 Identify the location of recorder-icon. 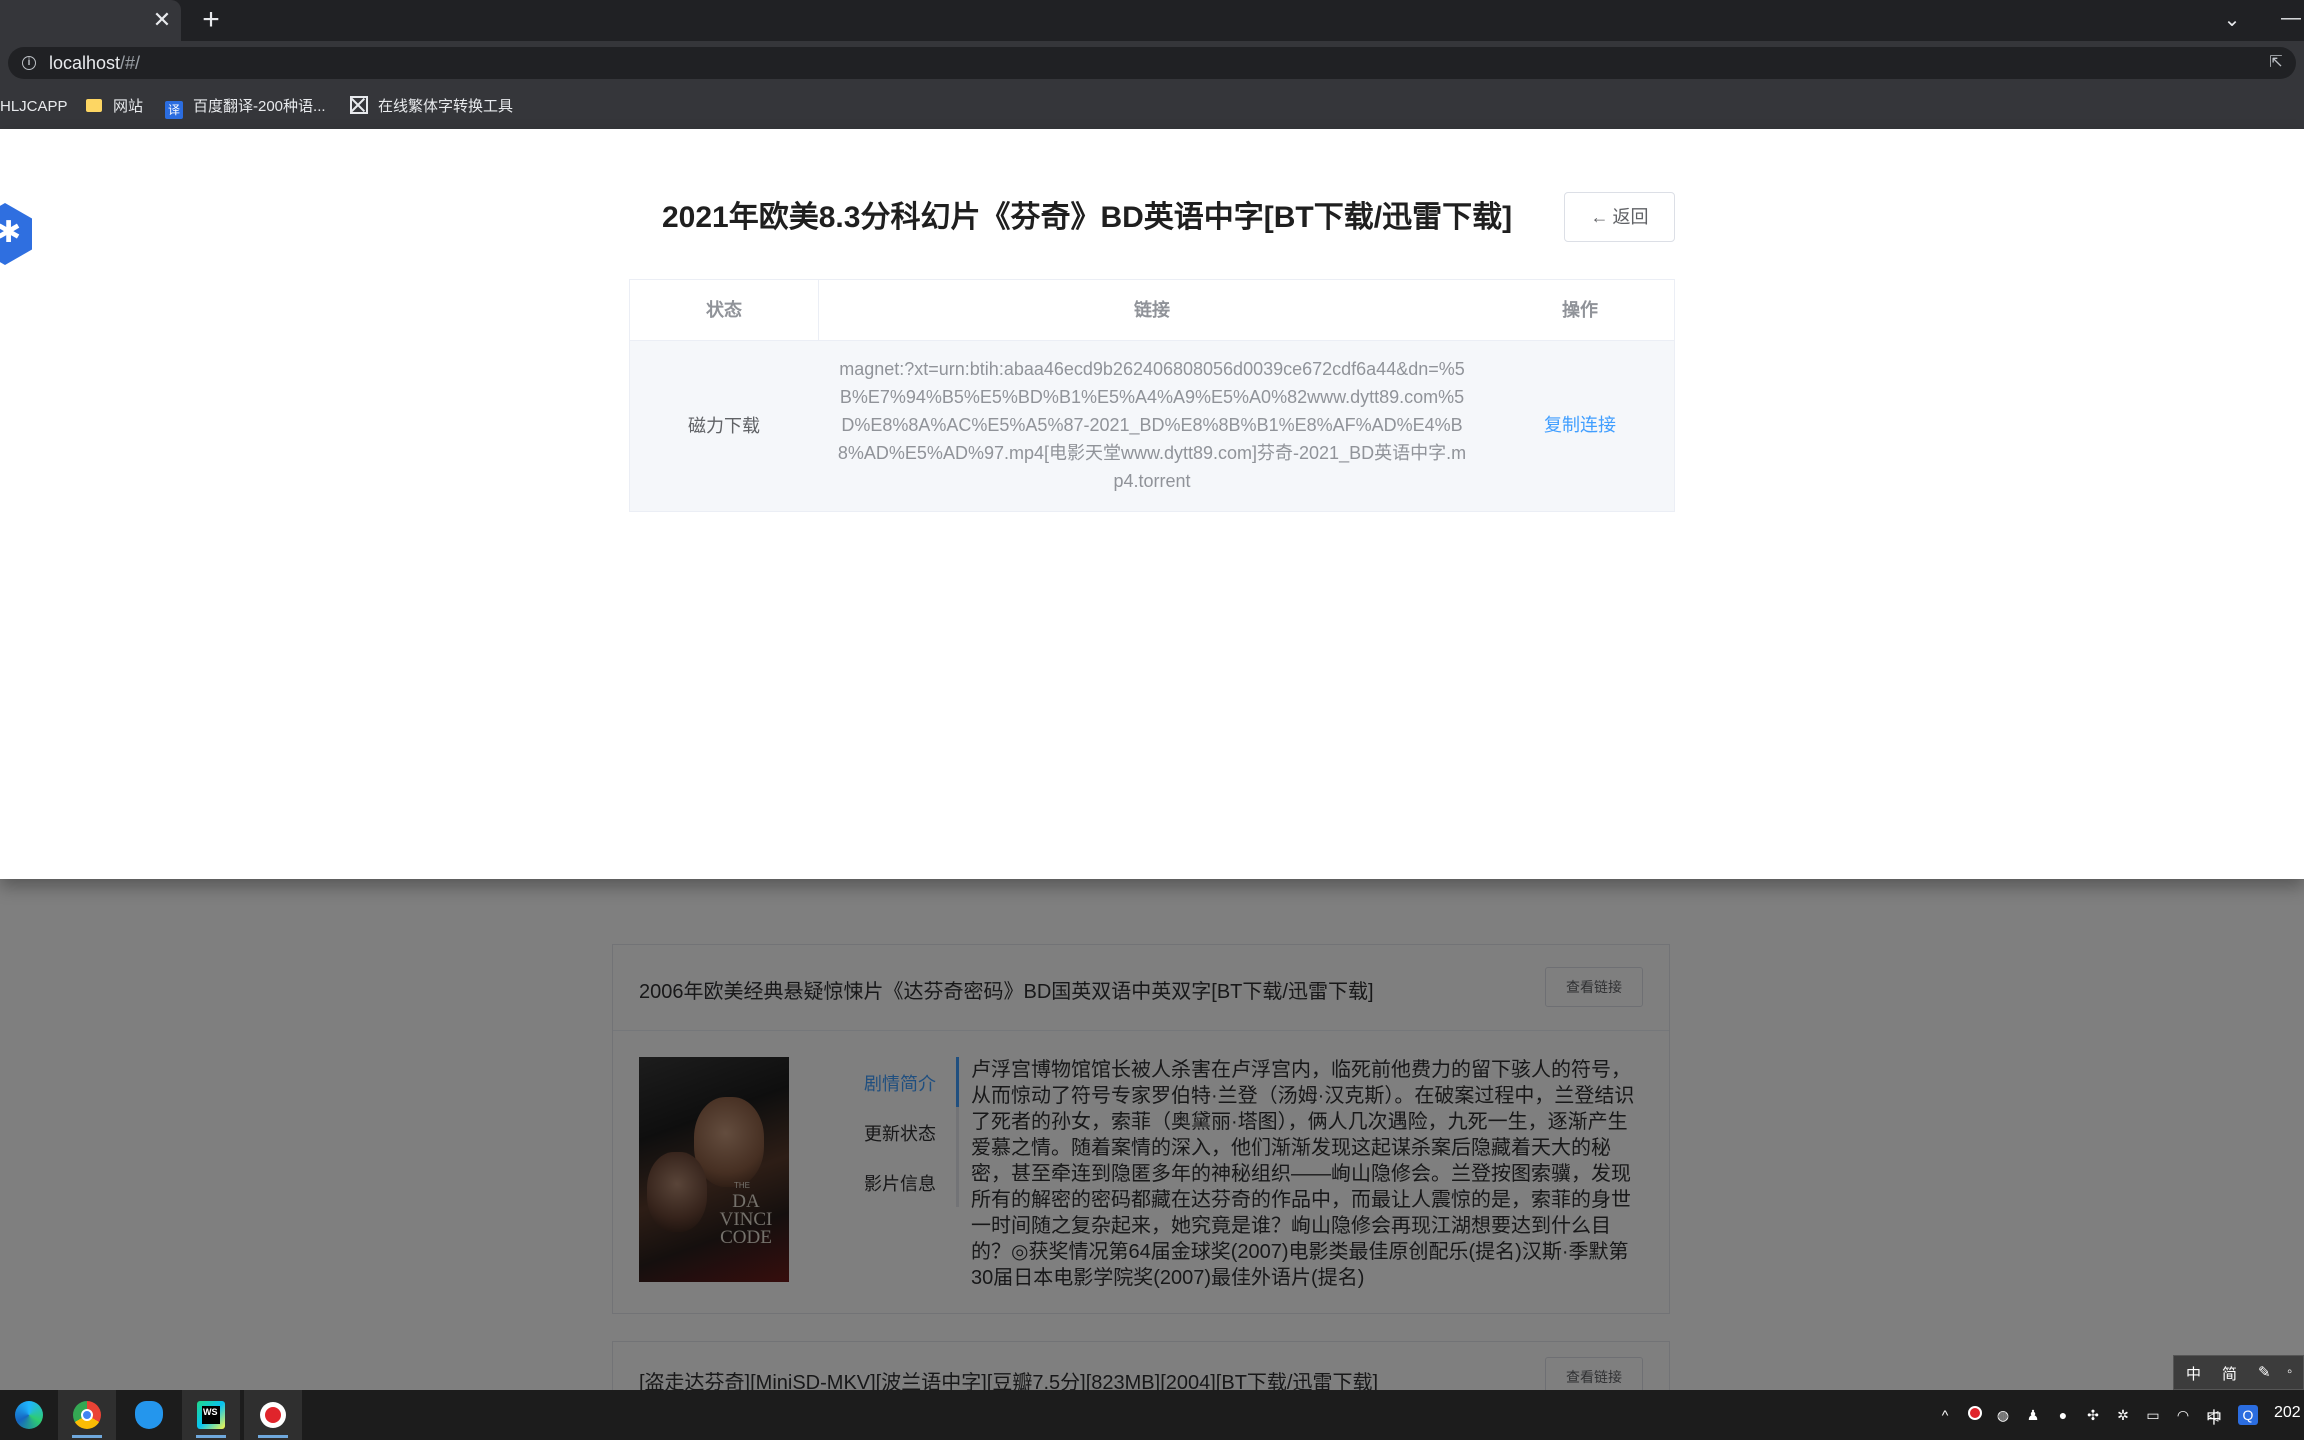
(273, 1415).